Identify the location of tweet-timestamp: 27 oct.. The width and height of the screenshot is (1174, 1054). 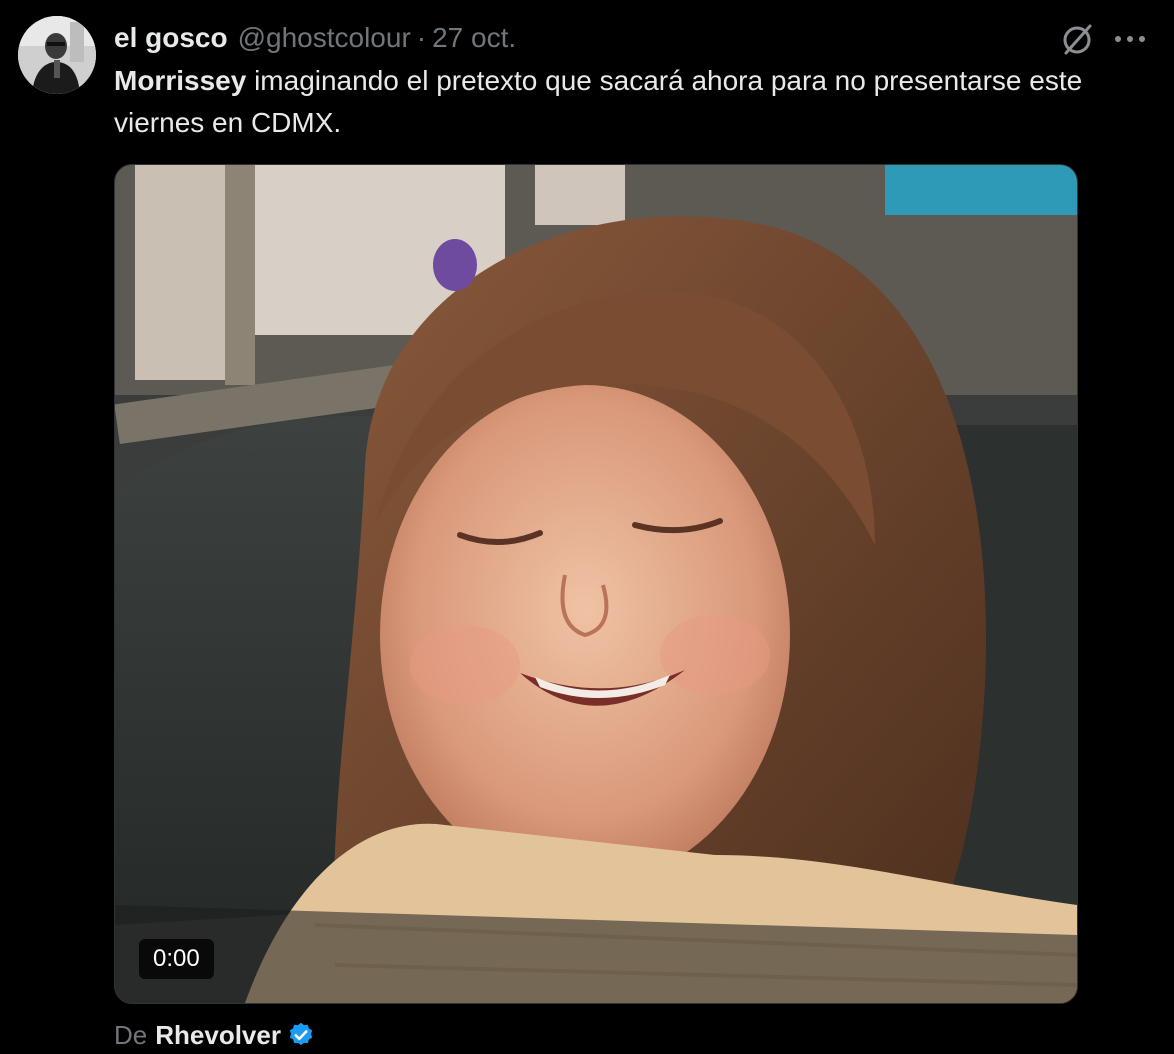
(474, 38).